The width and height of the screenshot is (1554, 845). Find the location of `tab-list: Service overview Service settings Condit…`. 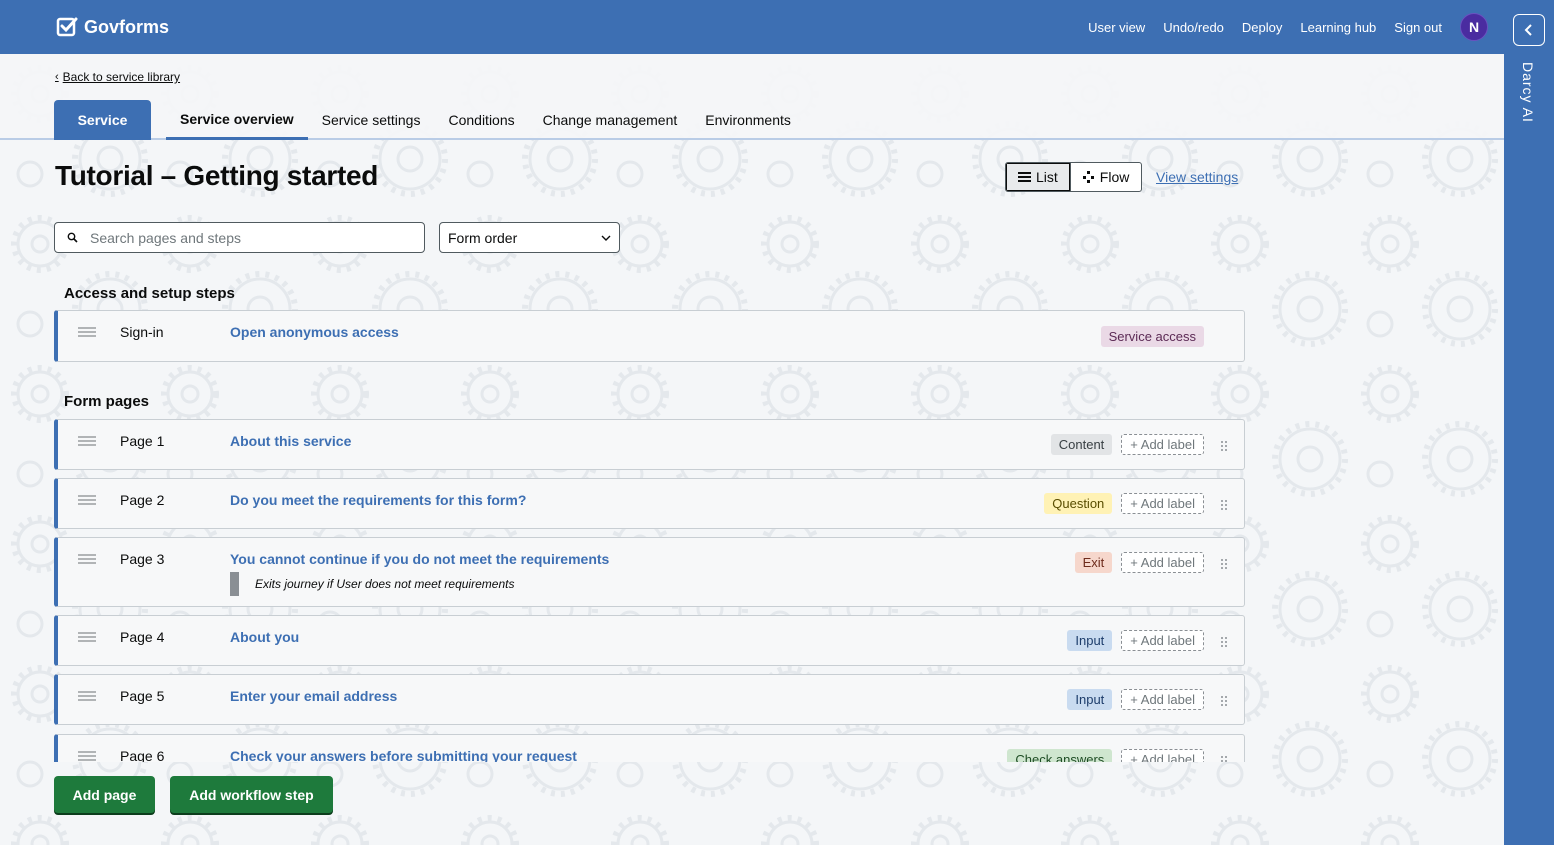

tab-list: Service overview Service settings Condit… is located at coordinates (485, 120).